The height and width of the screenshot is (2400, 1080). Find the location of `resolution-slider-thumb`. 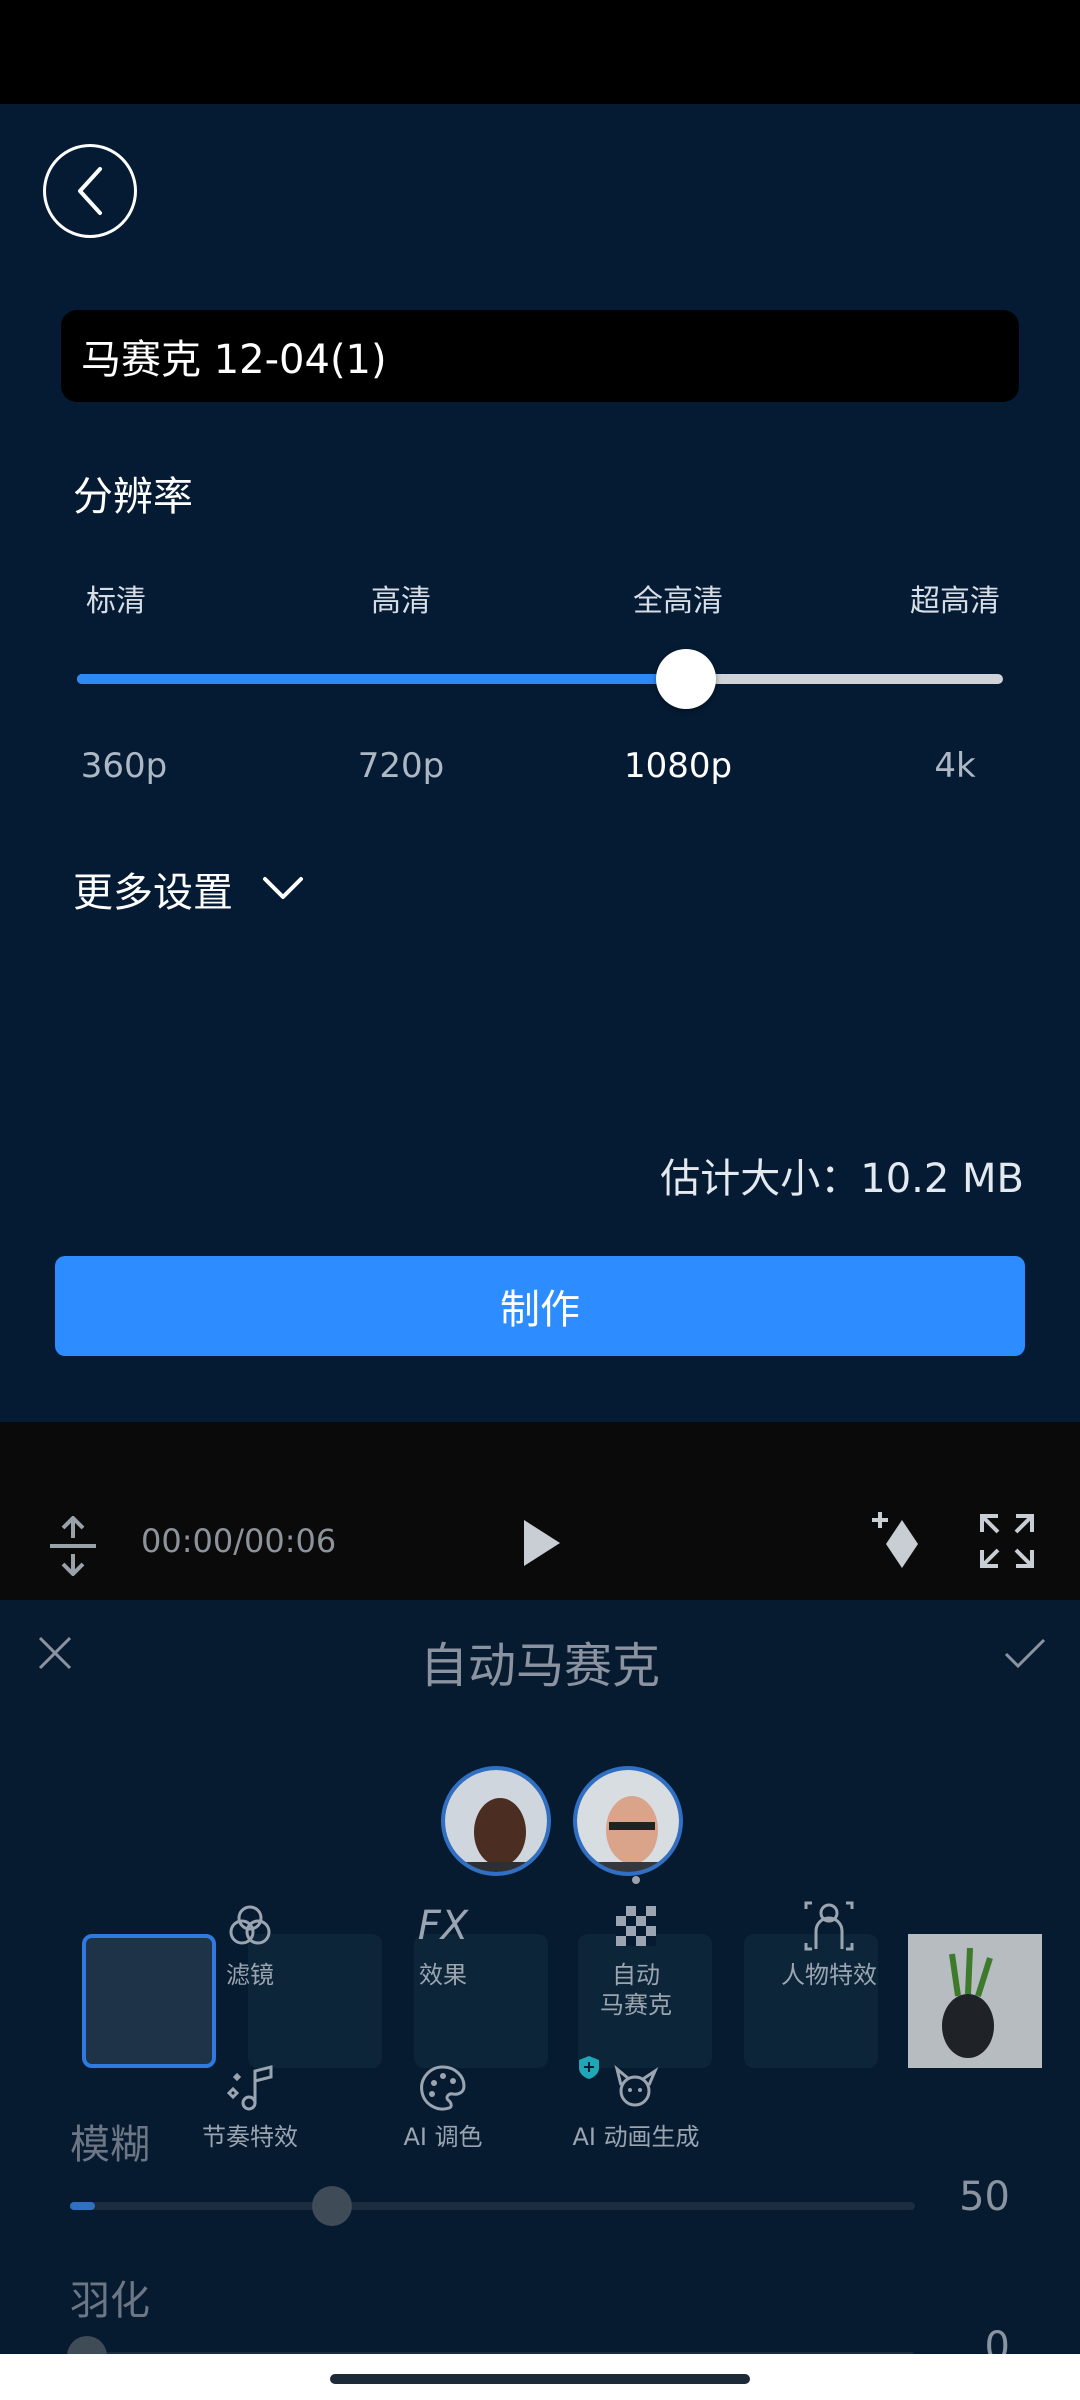

resolution-slider-thumb is located at coordinates (686, 679).